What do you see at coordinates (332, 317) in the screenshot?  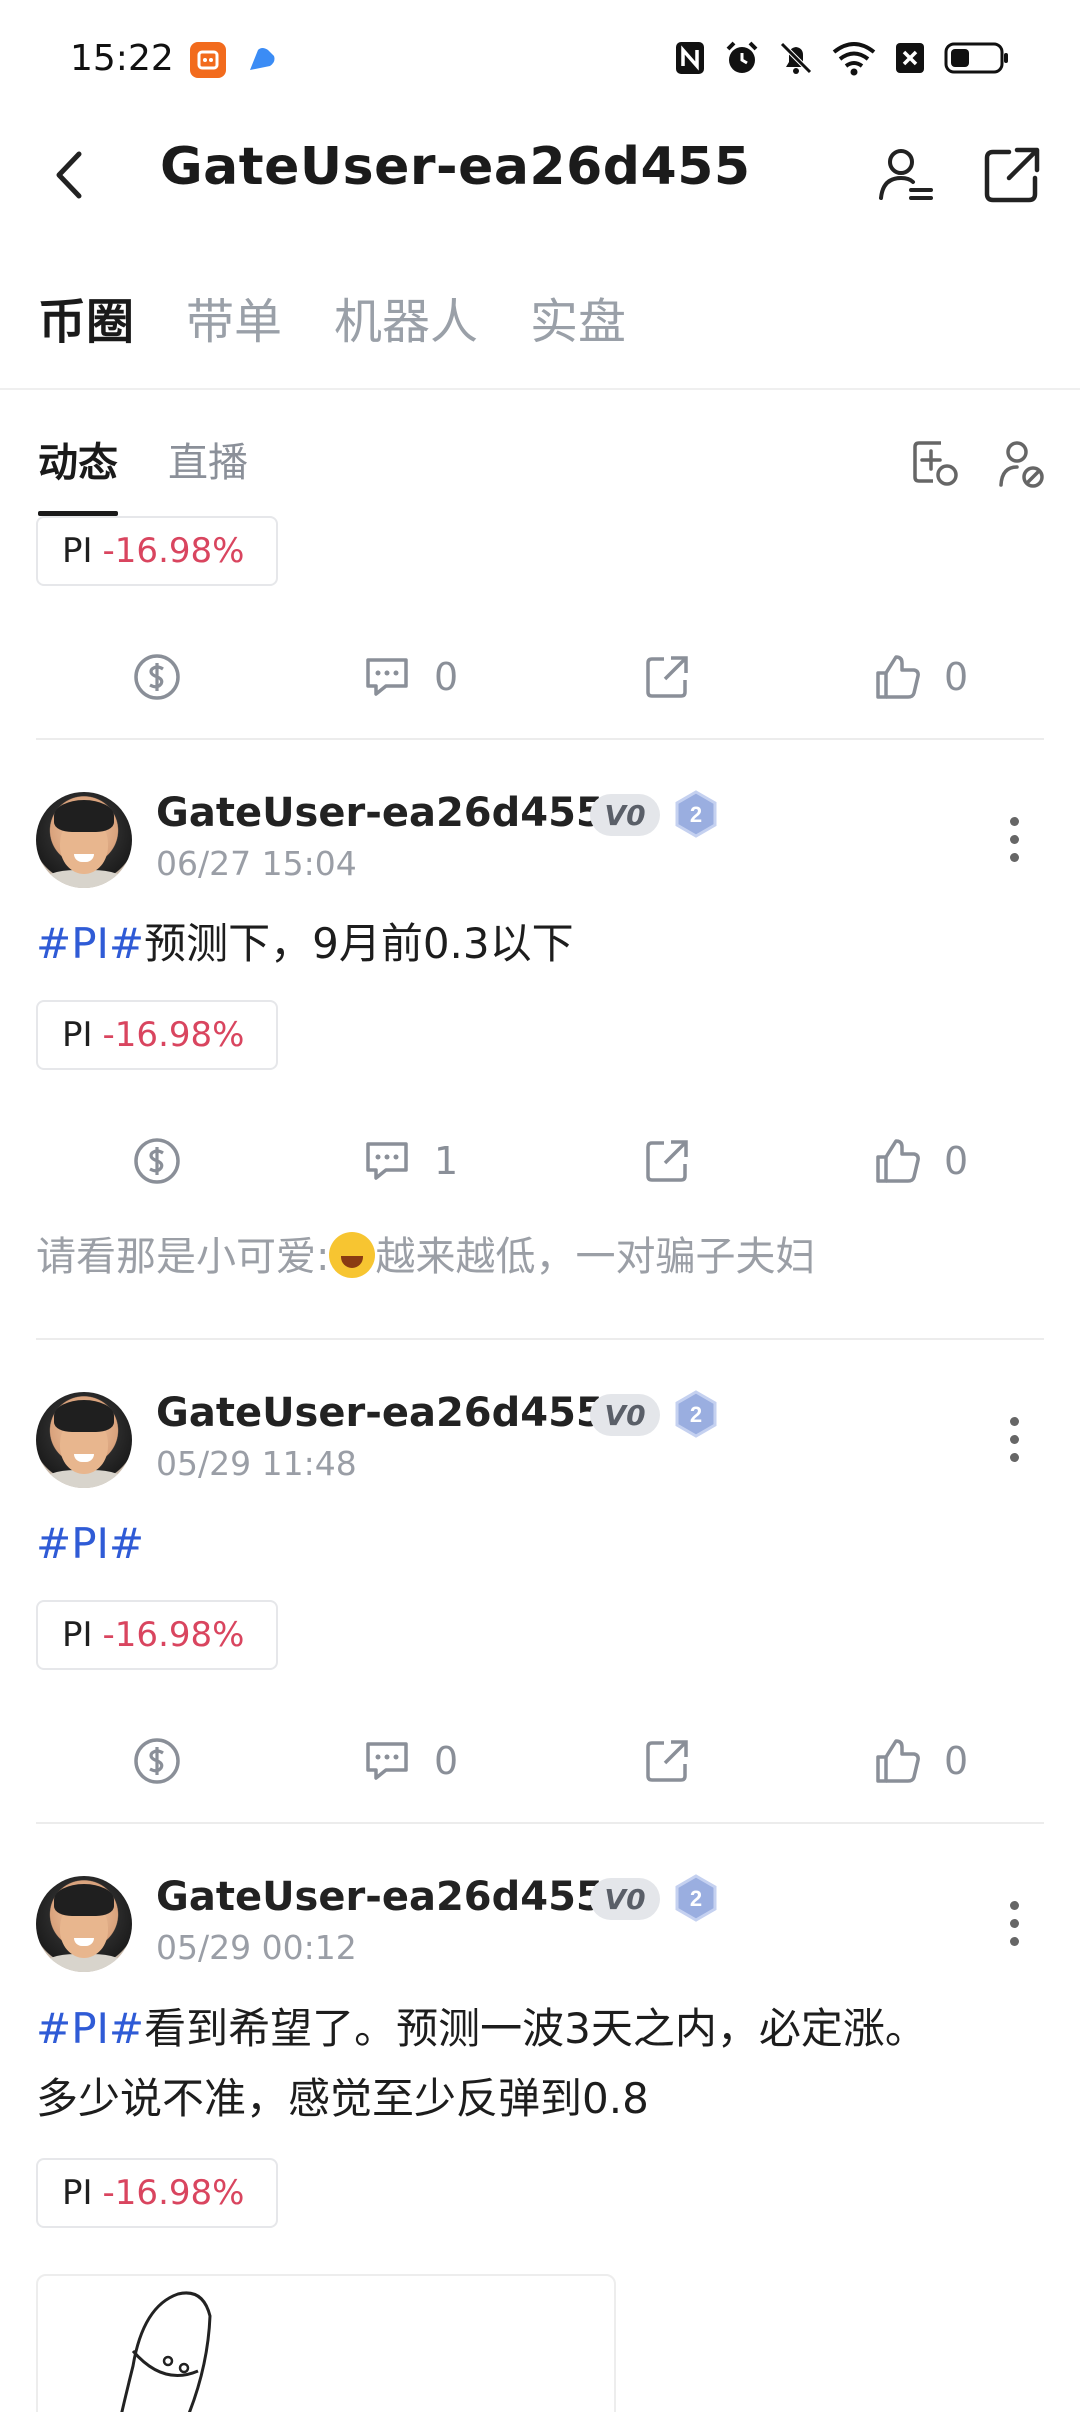 I see `category-tabs: 币圈 带单 机器人 实盘` at bounding box center [332, 317].